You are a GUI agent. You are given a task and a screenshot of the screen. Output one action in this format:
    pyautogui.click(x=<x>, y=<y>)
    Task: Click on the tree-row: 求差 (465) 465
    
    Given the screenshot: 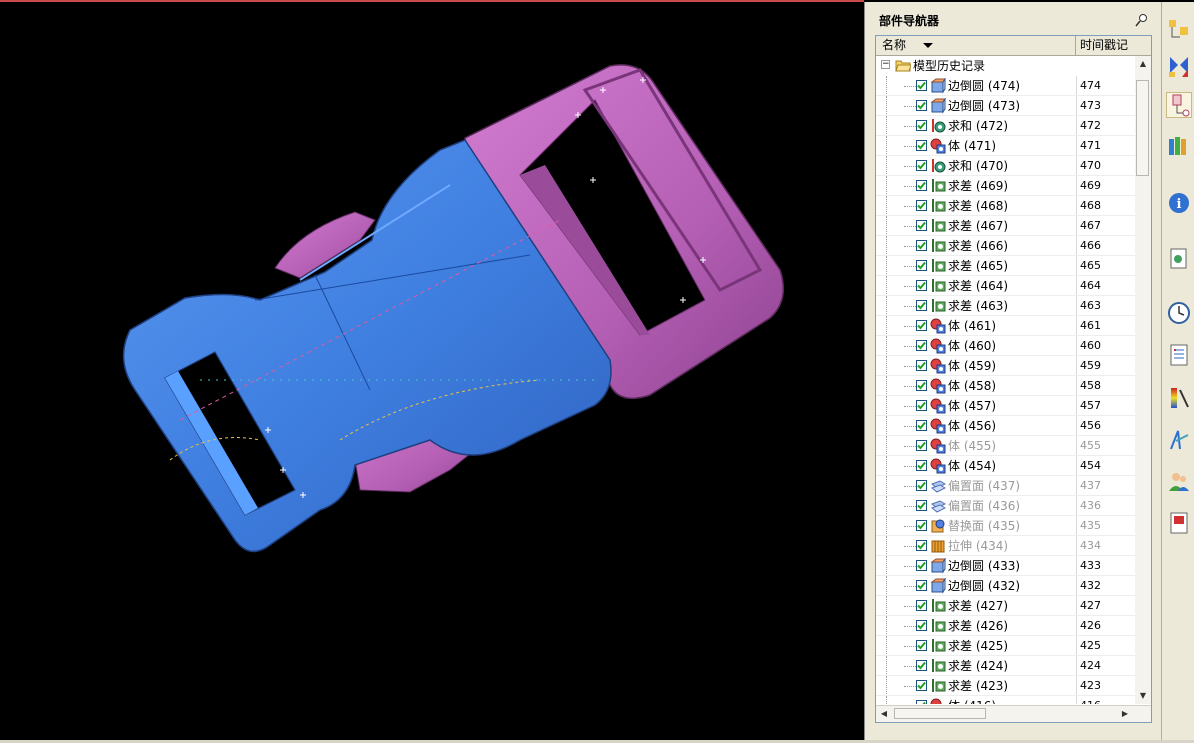 What is the action you would take?
    pyautogui.click(x=1005, y=266)
    